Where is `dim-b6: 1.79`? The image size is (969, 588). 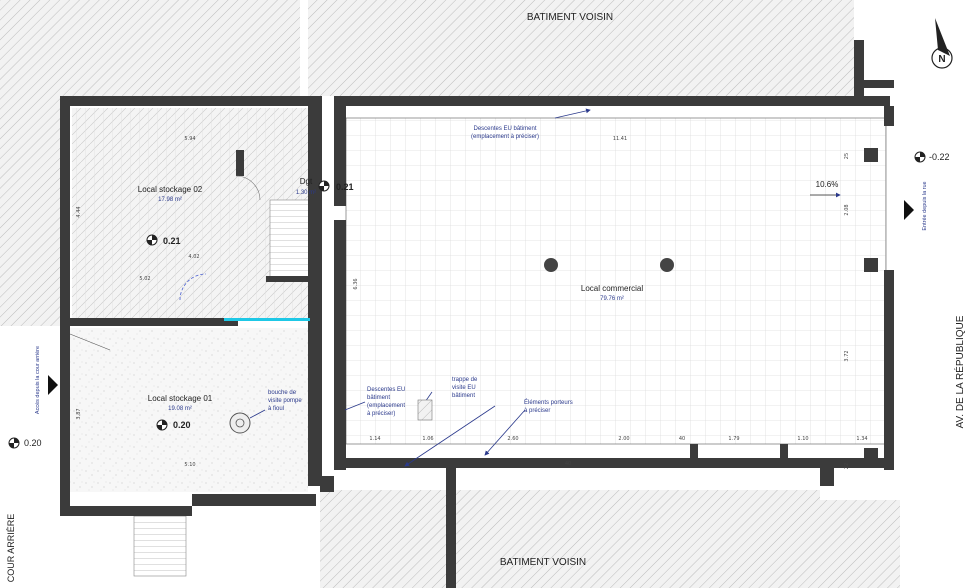 dim-b6: 1.79 is located at coordinates (733, 439).